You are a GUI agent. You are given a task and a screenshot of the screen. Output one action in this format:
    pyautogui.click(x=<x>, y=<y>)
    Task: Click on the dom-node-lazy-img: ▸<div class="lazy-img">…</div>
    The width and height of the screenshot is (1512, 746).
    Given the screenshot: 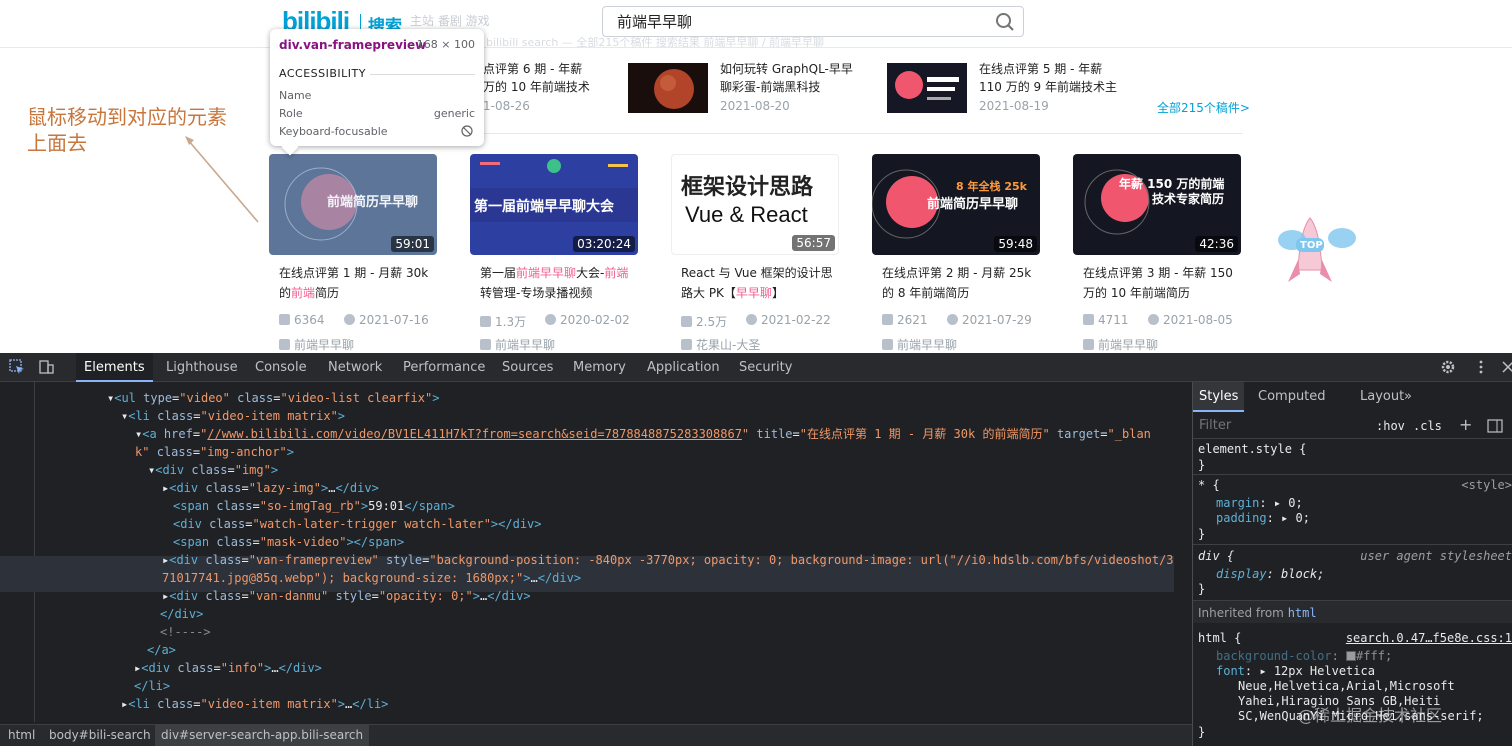 What is the action you would take?
    pyautogui.click(x=270, y=488)
    